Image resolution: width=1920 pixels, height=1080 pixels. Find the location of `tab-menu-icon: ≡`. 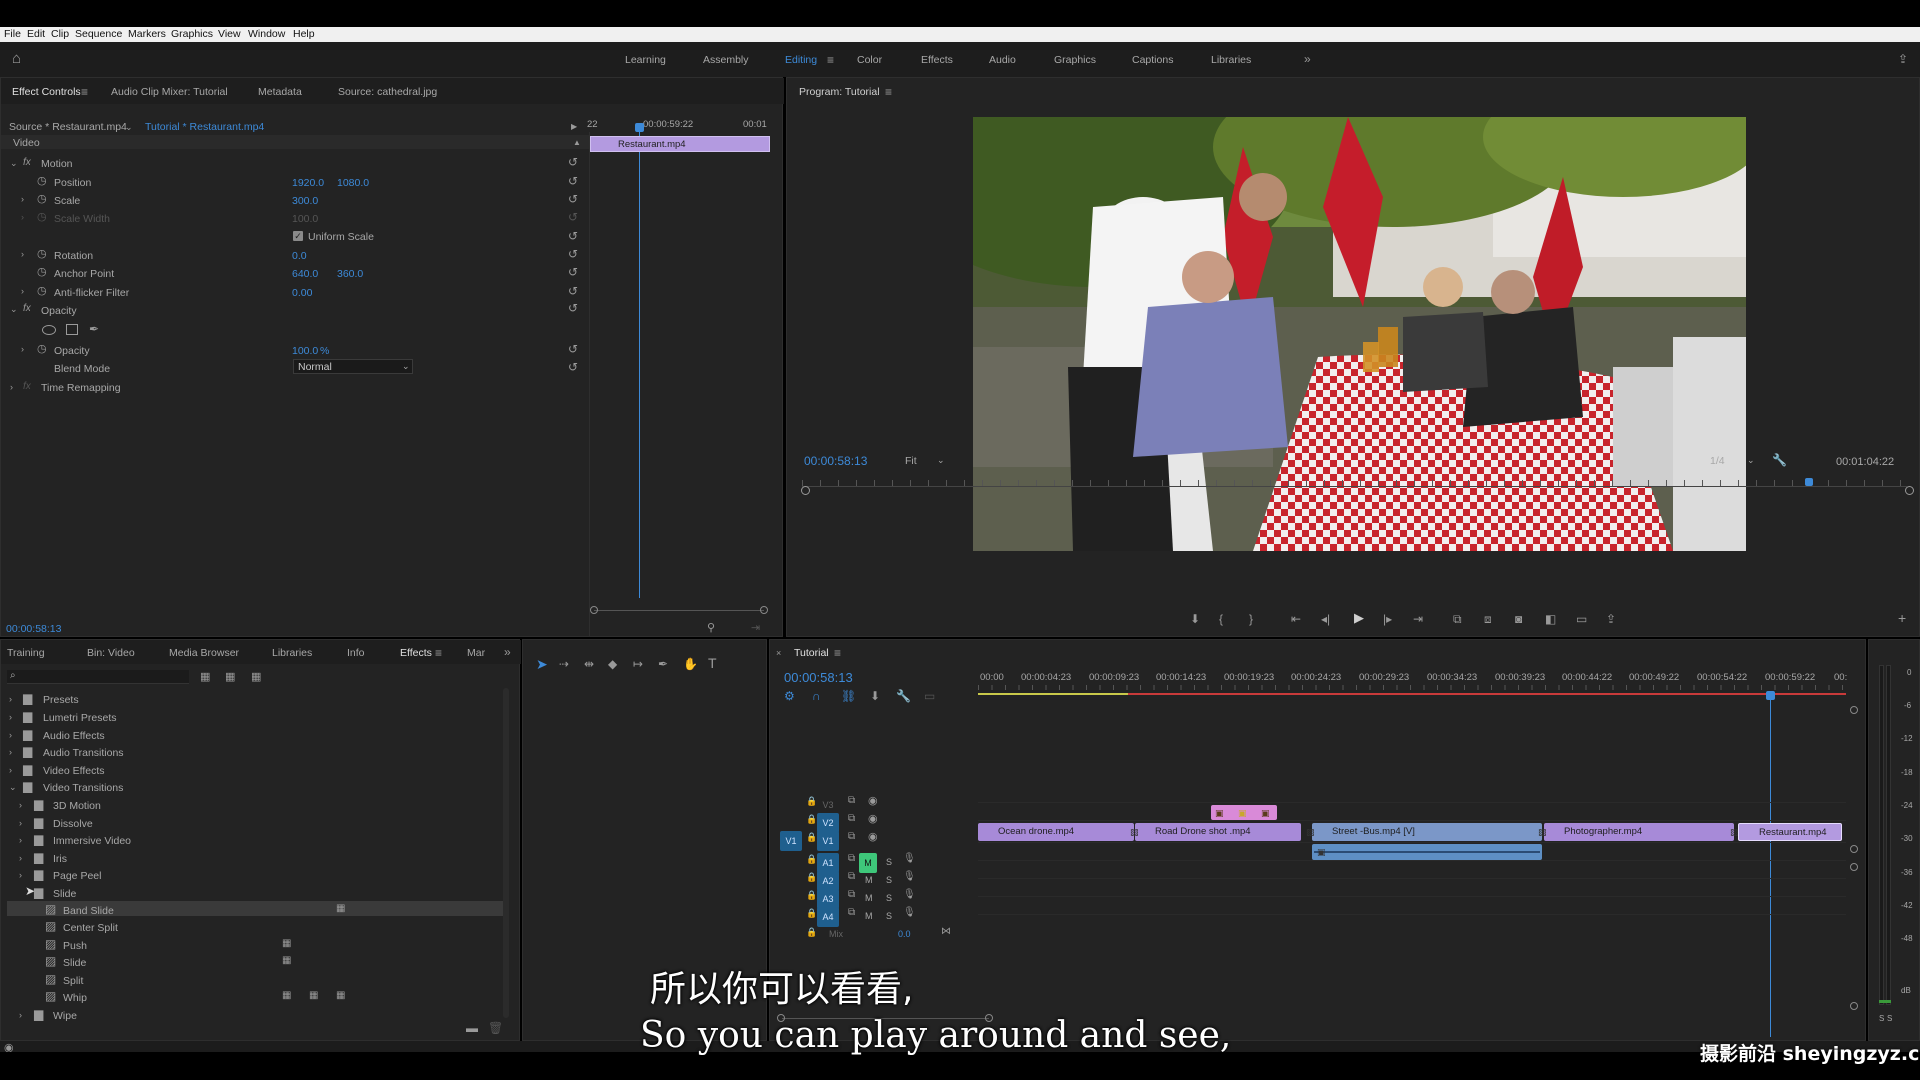

tab-menu-icon: ≡ is located at coordinates (84, 92).